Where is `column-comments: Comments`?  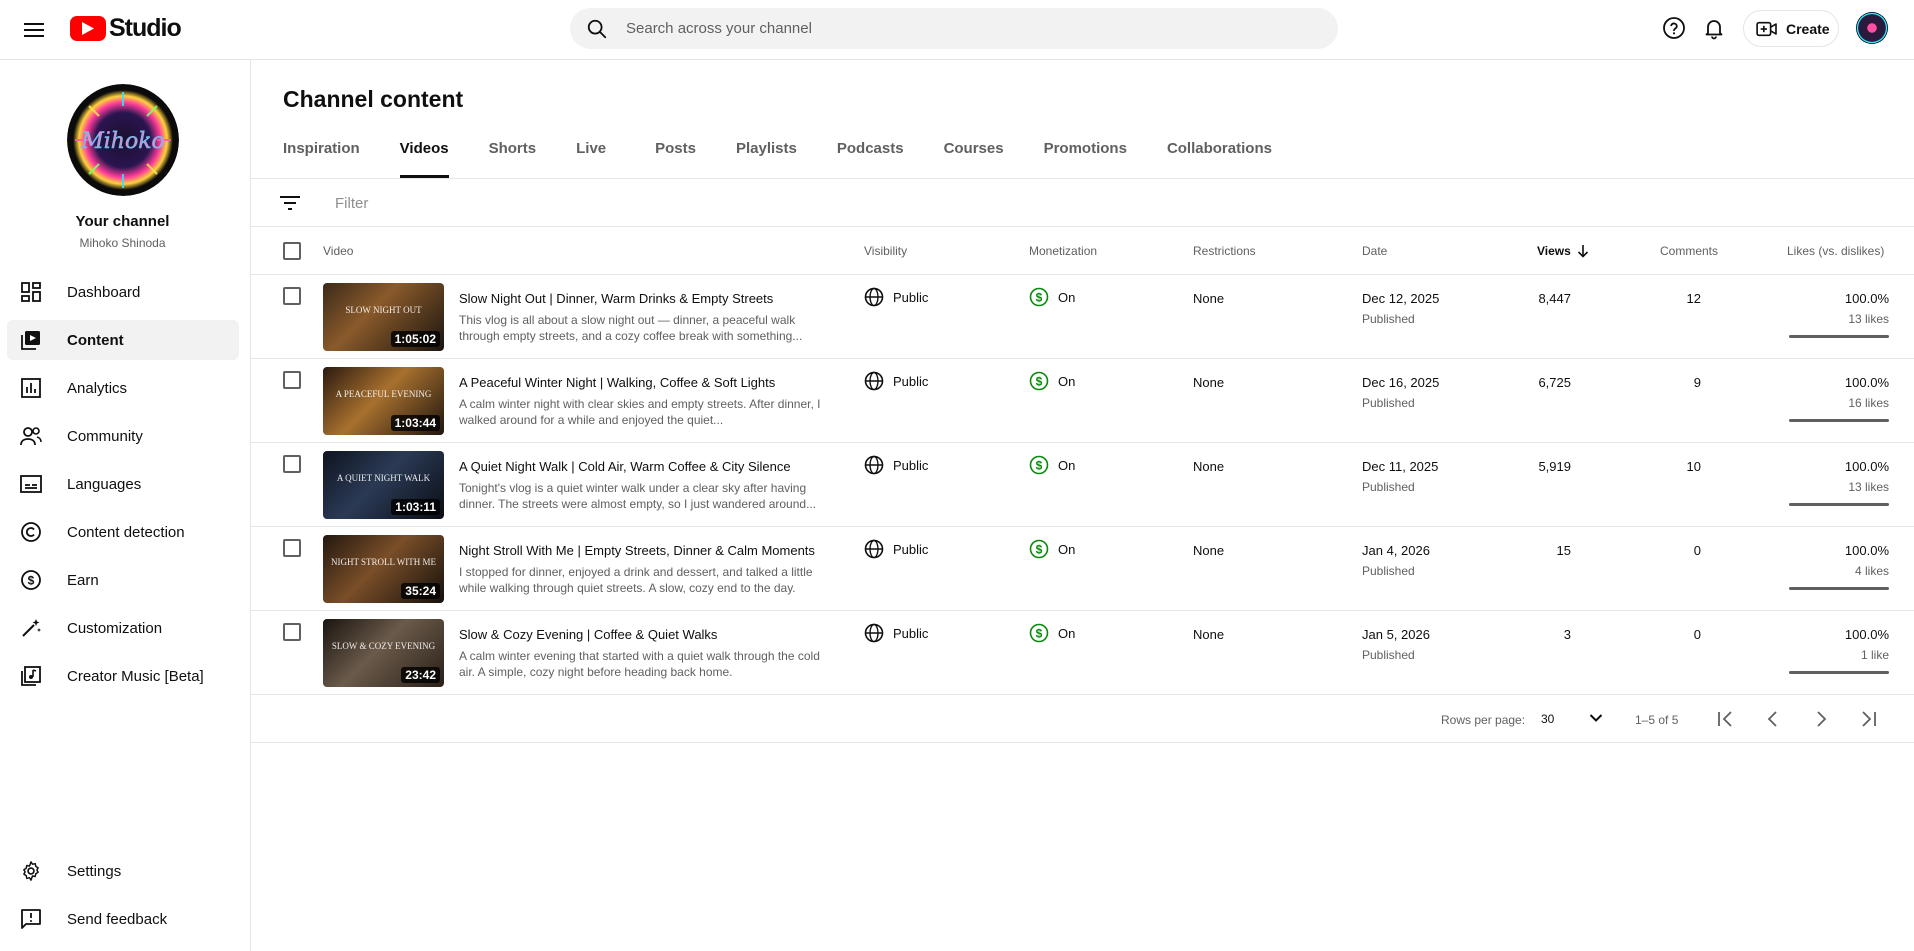 column-comments: Comments is located at coordinates (1689, 251).